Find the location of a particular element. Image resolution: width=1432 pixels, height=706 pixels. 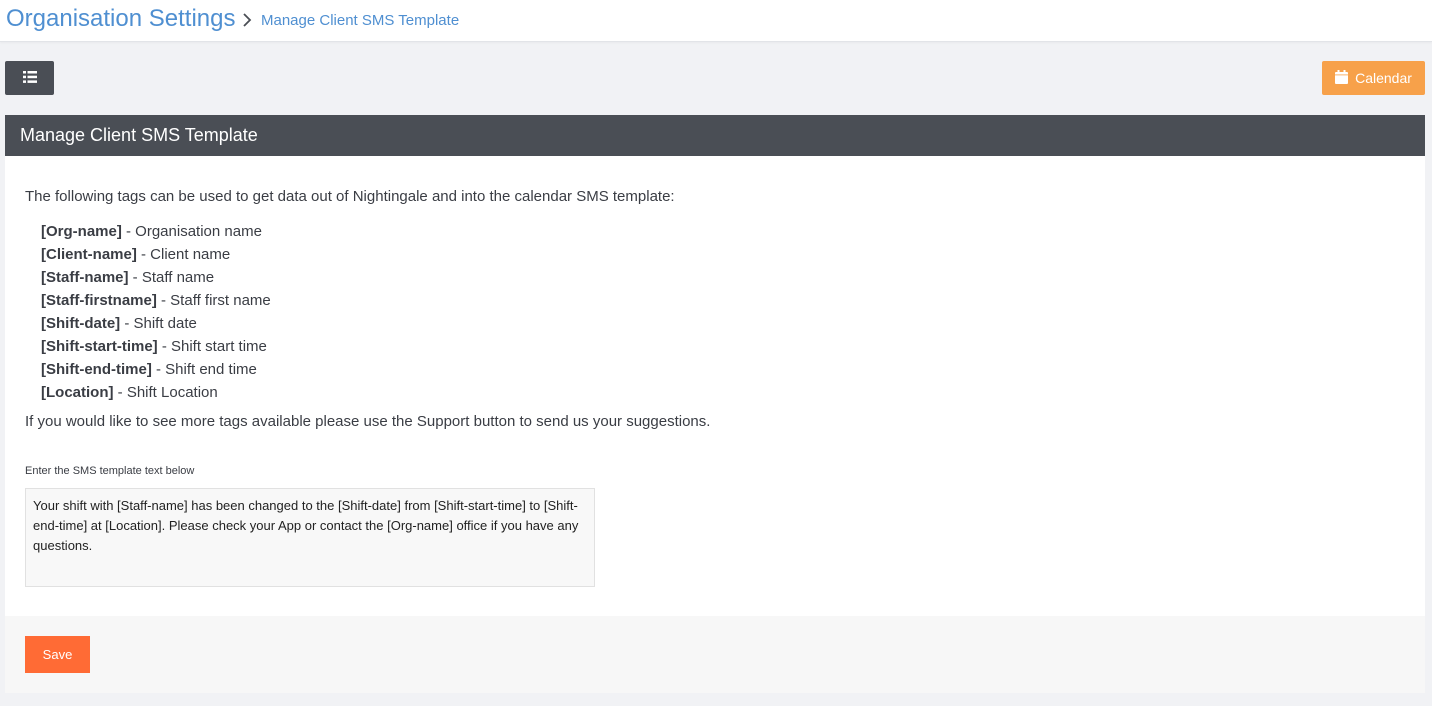

tag-description: - Shift Location is located at coordinates (165, 392).